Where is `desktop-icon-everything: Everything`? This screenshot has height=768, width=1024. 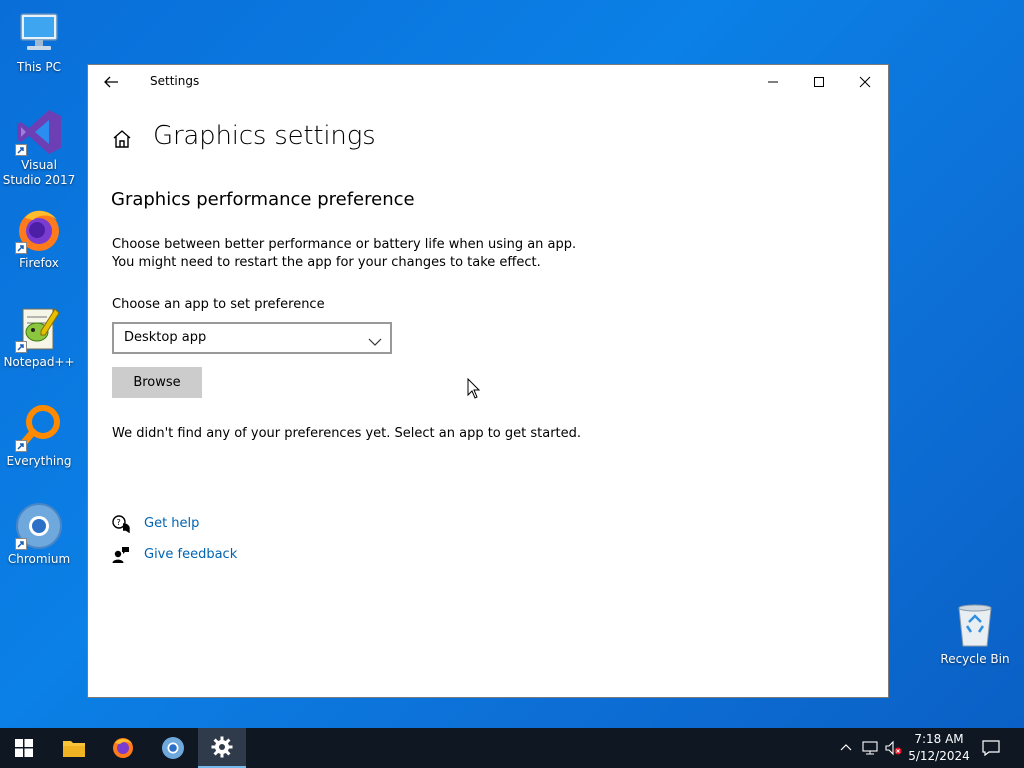
desktop-icon-everything: Everything is located at coordinates (39, 436).